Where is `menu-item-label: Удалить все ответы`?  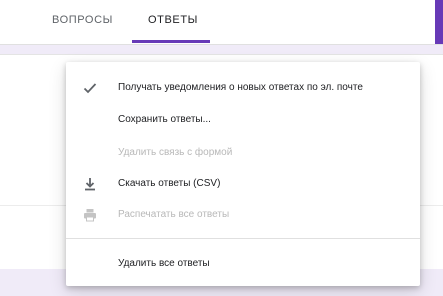
menu-item-label: Удалить все ответы is located at coordinates (164, 263).